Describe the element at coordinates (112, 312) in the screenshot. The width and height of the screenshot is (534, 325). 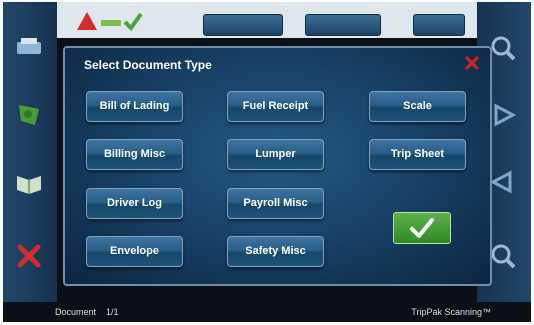
I see `document-count: 1/1` at that location.